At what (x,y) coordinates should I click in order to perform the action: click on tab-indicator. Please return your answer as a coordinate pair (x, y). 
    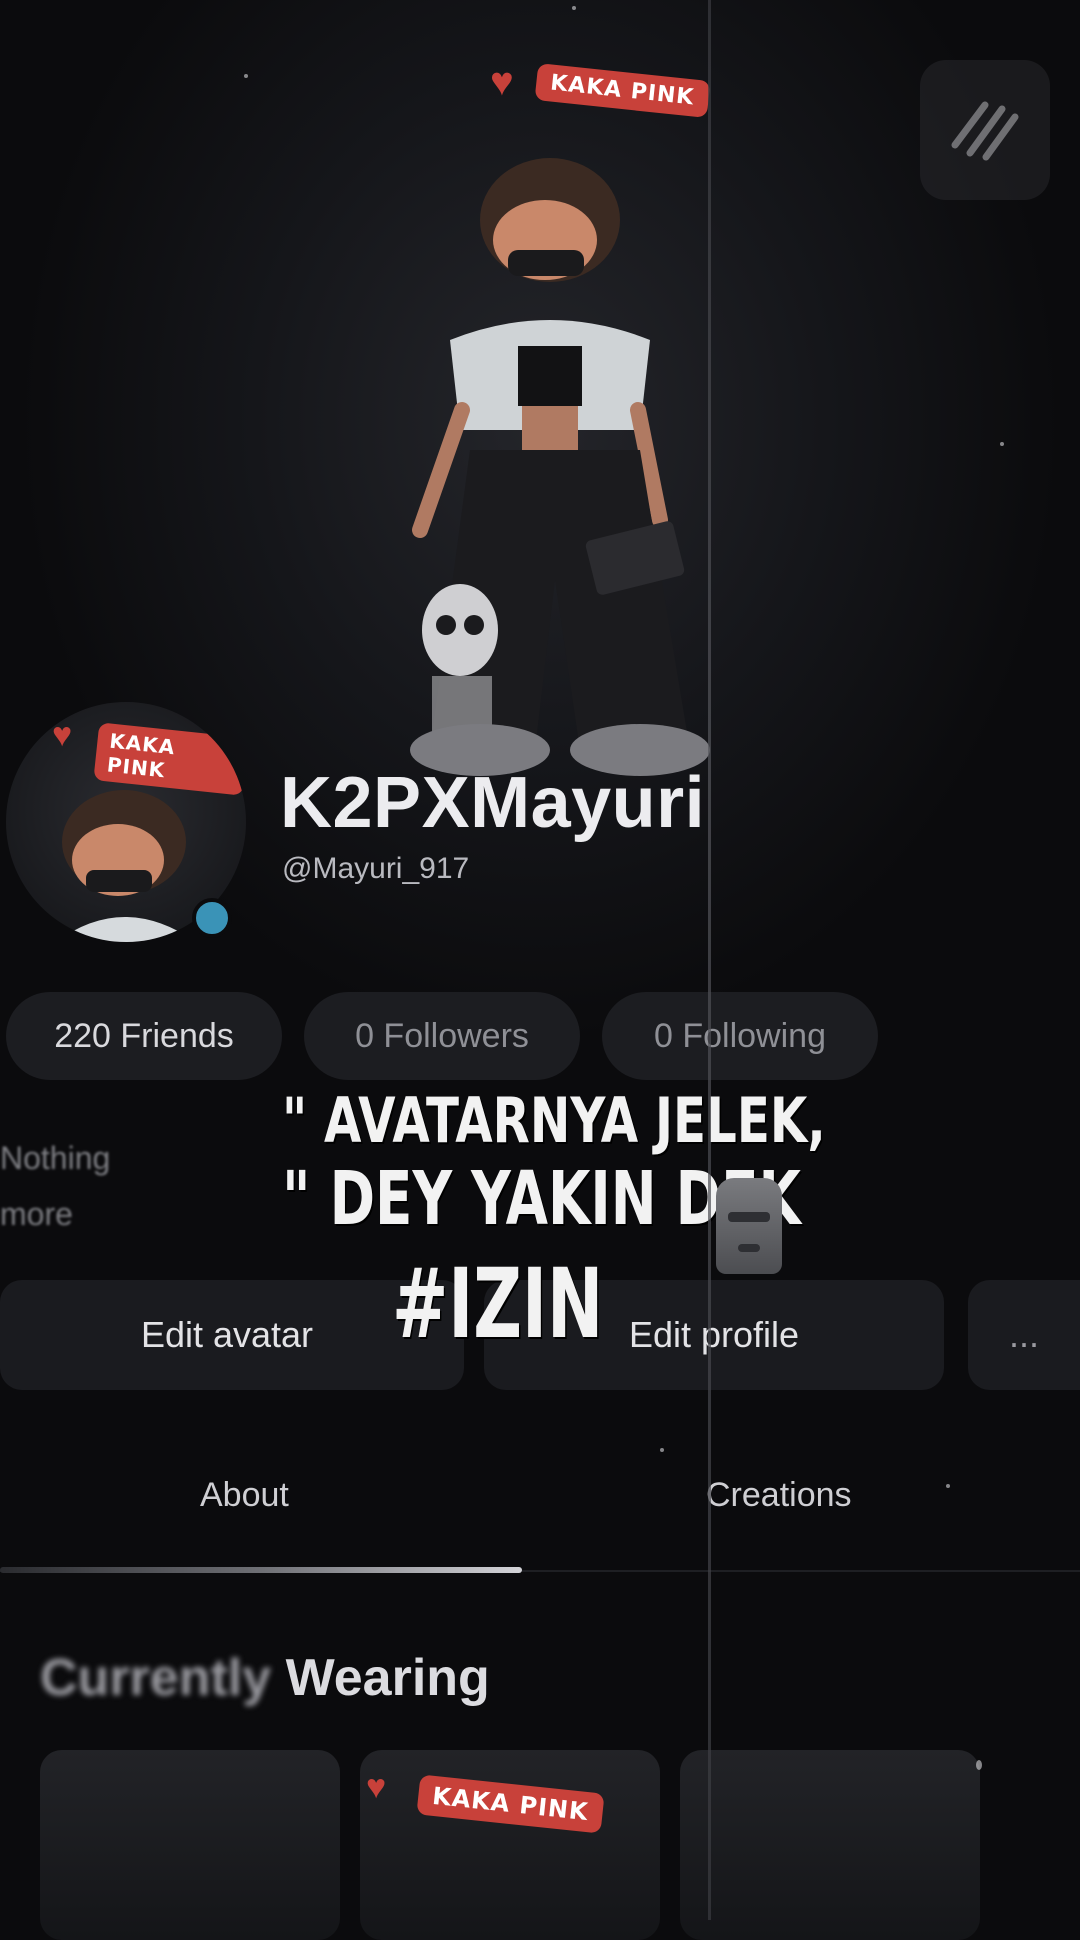
    Looking at the image, I should click on (261, 1570).